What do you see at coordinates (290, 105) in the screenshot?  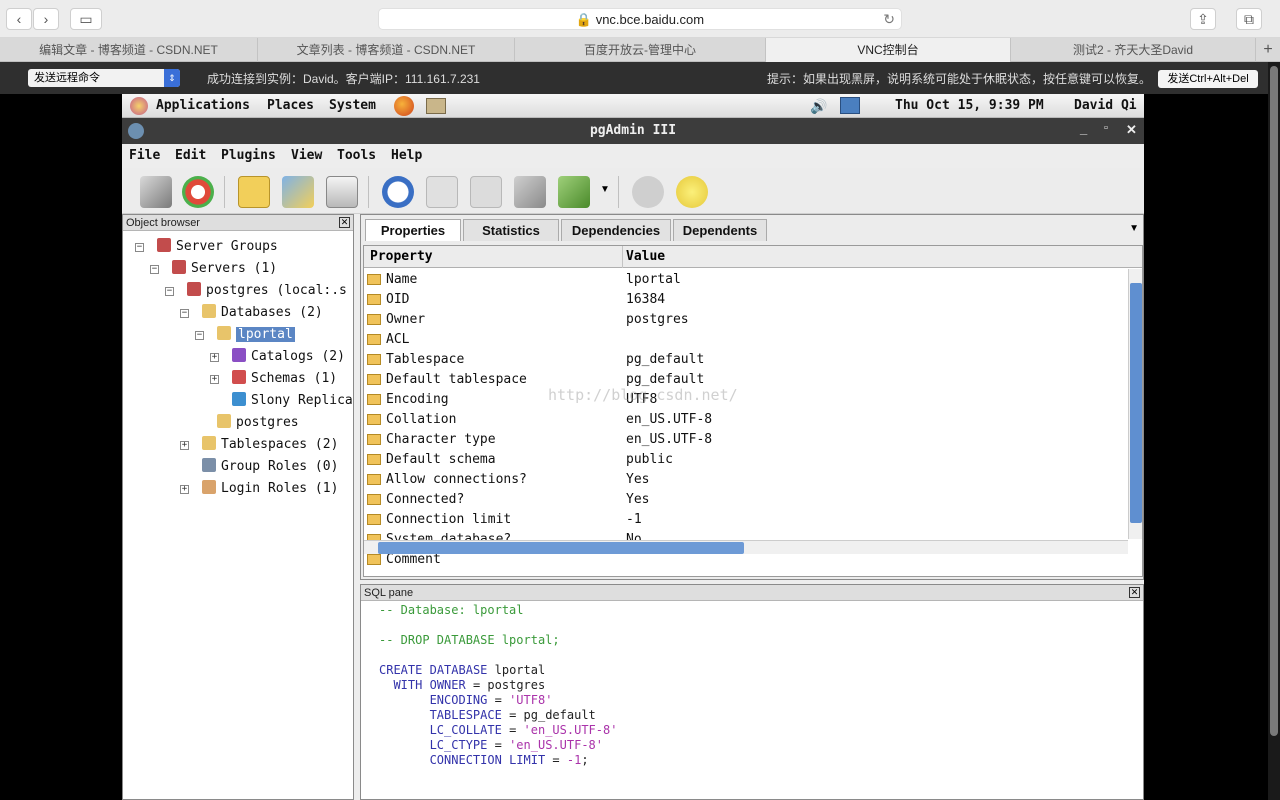 I see `menu-places: Places` at bounding box center [290, 105].